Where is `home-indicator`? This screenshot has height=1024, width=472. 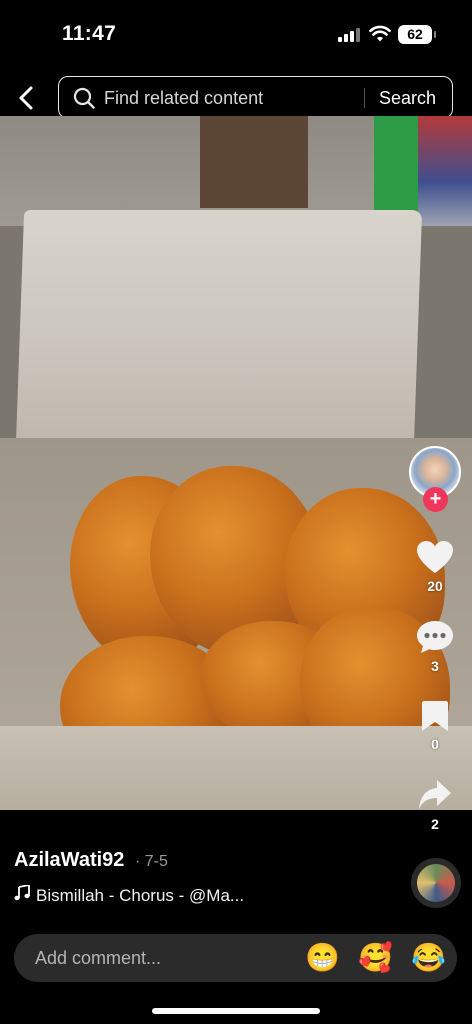
home-indicator is located at coordinates (236, 1011).